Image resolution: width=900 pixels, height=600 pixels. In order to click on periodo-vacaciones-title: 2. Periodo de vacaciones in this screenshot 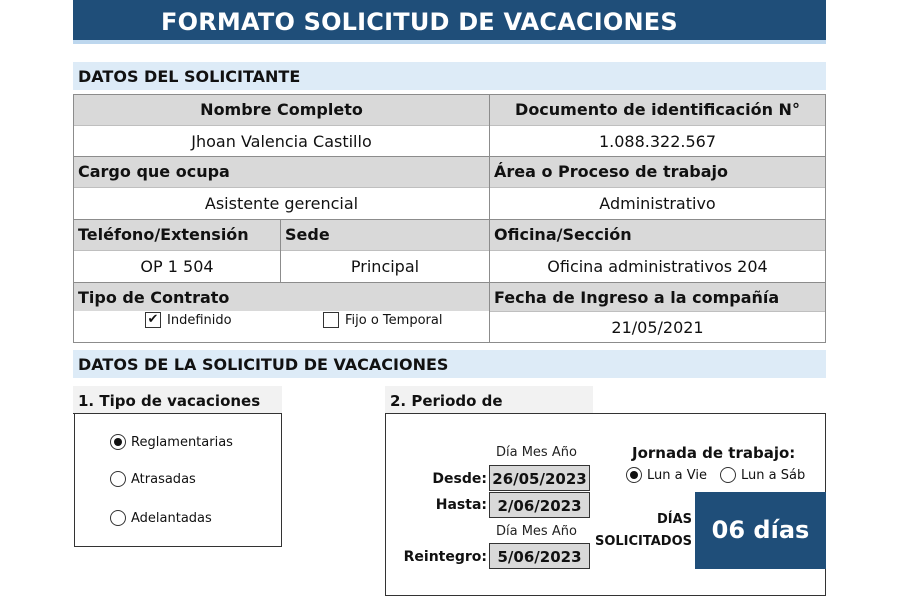, I will do `click(489, 413)`.